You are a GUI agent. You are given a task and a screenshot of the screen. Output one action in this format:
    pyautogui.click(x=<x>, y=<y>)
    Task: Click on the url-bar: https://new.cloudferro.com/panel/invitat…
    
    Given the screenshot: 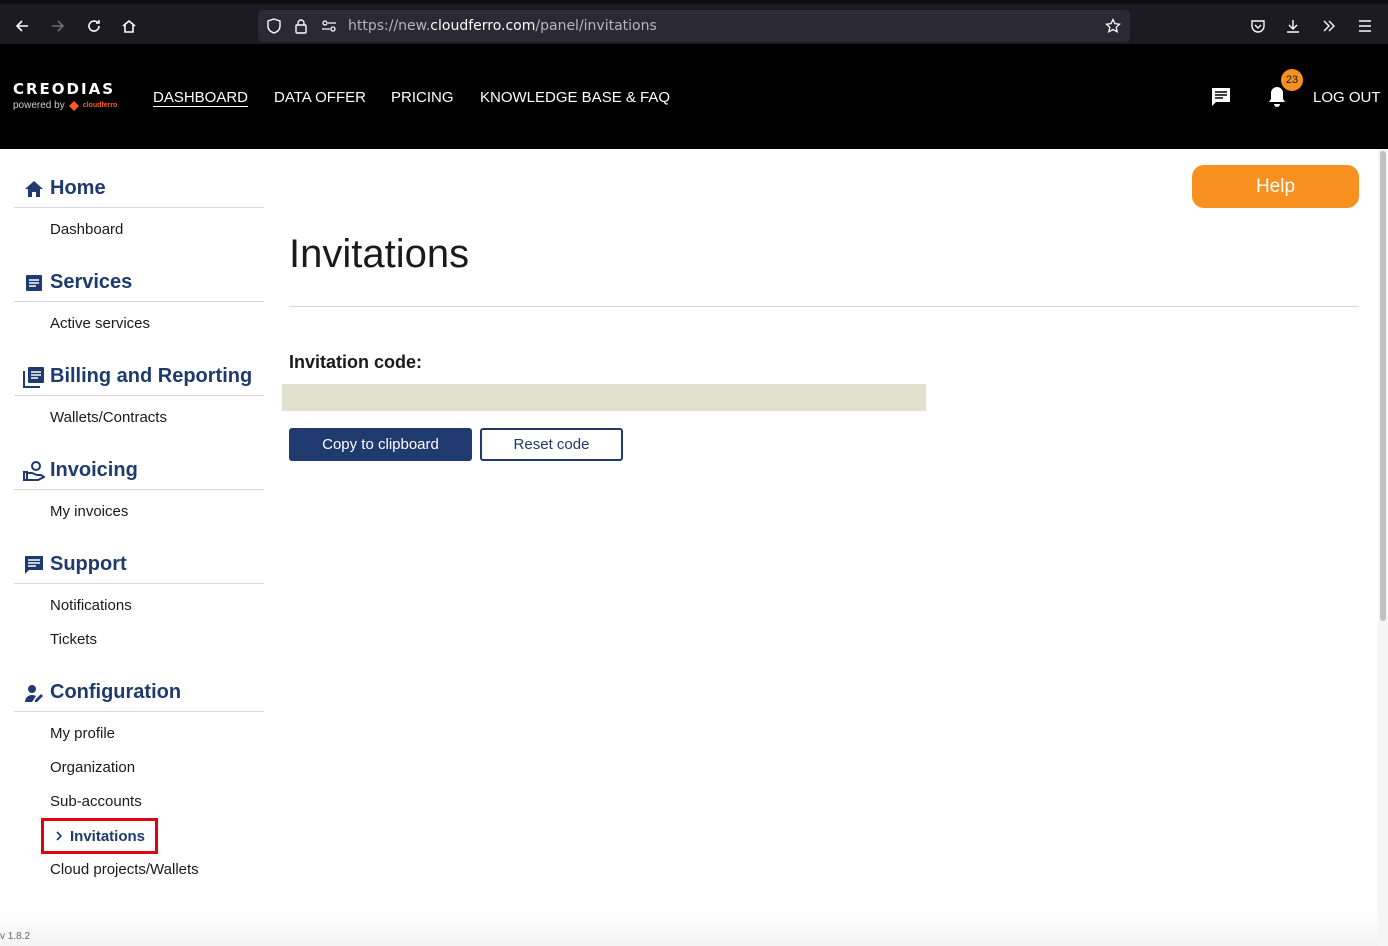 What is the action you would take?
    pyautogui.click(x=694, y=26)
    